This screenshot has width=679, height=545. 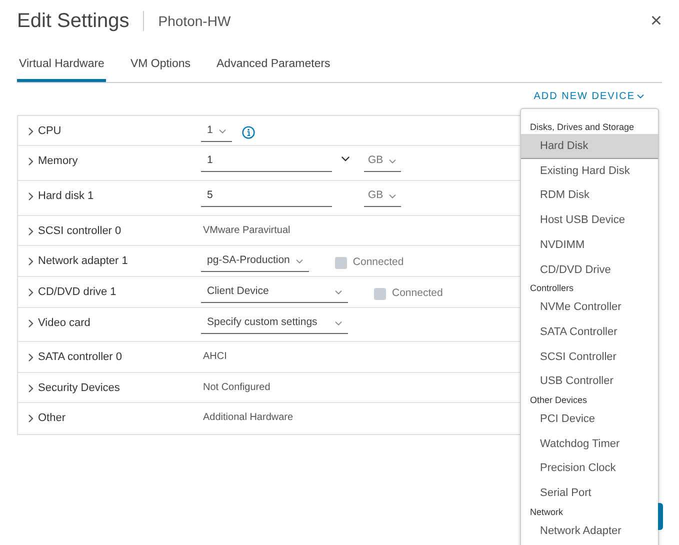 What do you see at coordinates (558, 400) in the screenshot?
I see `menu-header: Other Devices` at bounding box center [558, 400].